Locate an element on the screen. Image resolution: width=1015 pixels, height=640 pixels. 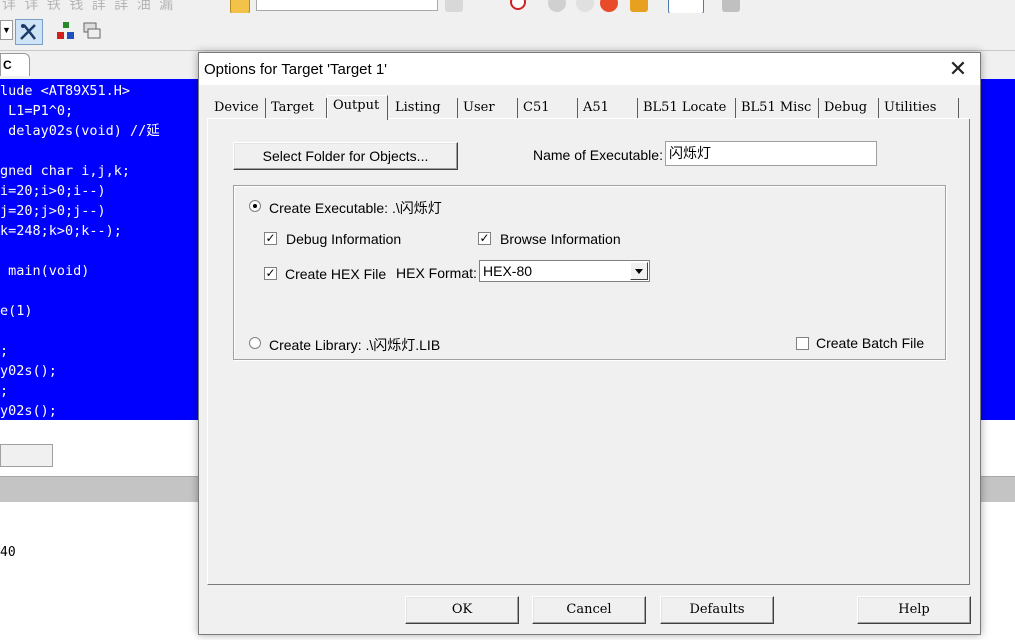
manage-components-icon is located at coordinates (66, 31).